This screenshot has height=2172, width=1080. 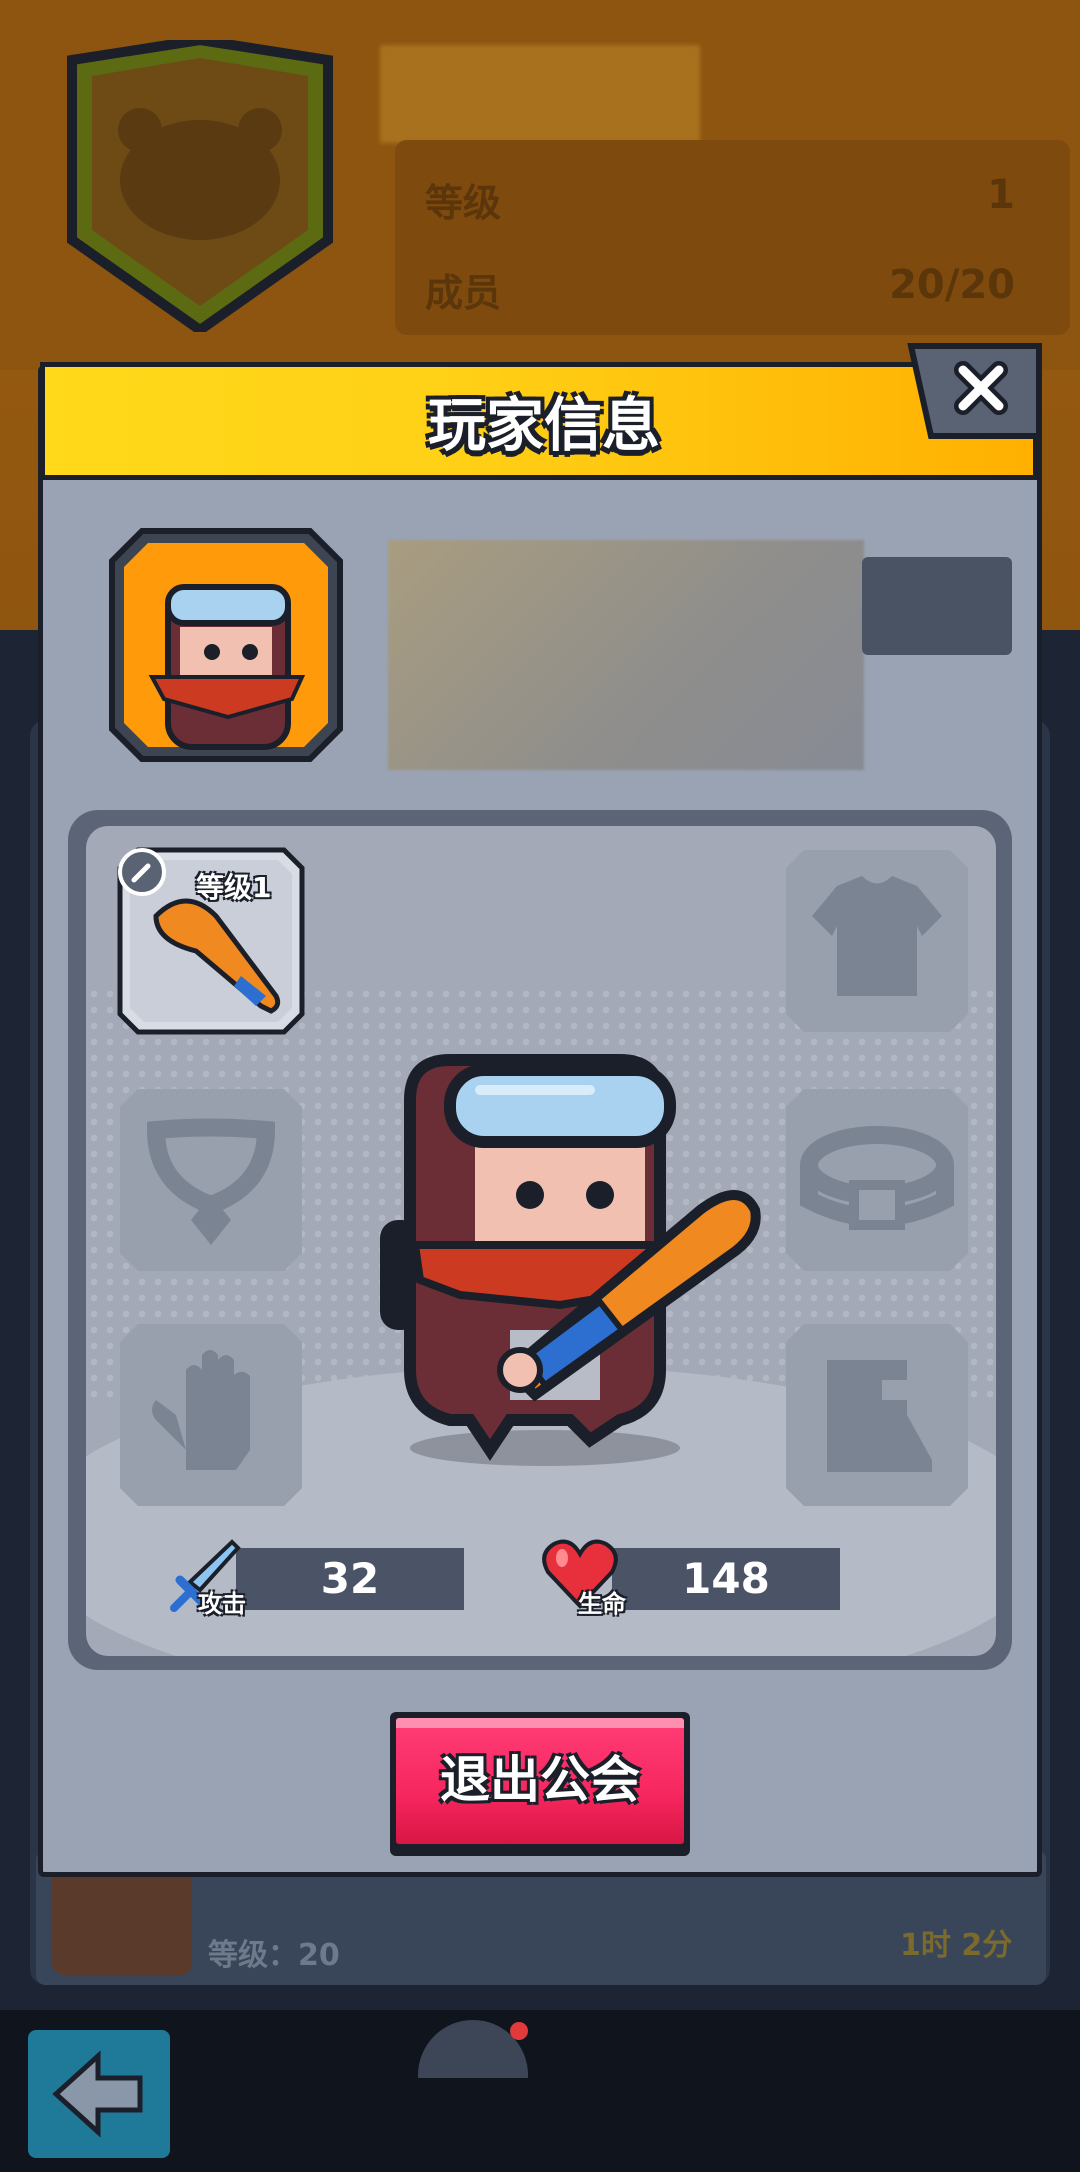 What do you see at coordinates (877, 941) in the screenshot?
I see `armor-slot` at bounding box center [877, 941].